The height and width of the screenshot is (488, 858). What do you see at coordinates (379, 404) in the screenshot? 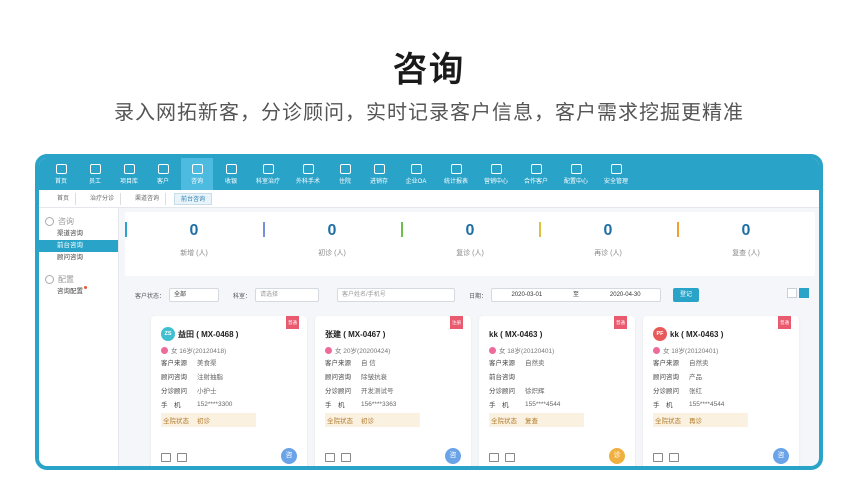
I see `info-value: 156****3363` at bounding box center [379, 404].